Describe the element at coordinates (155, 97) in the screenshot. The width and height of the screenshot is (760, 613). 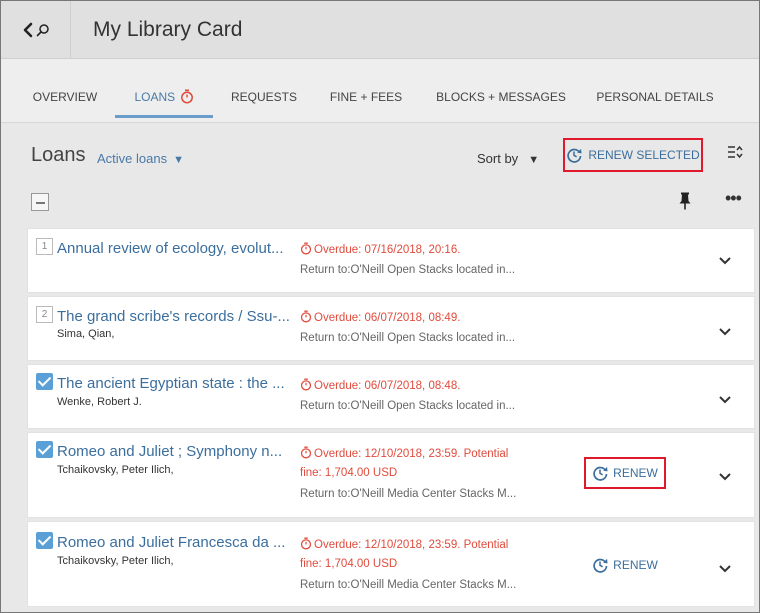
I see `tab-label: LOANS` at that location.